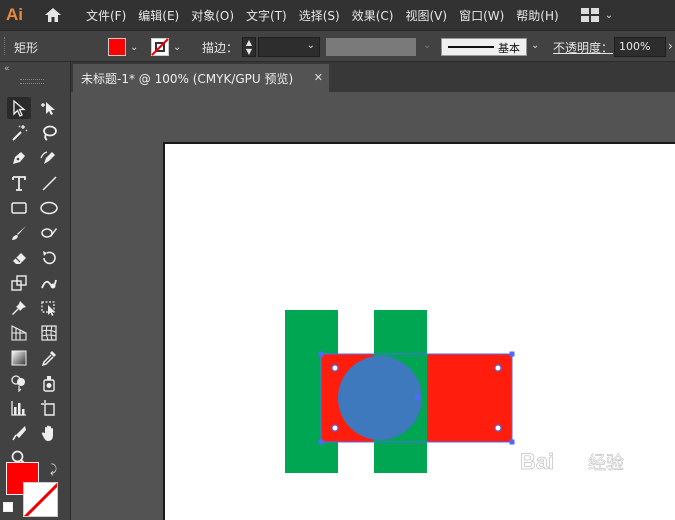 This screenshot has width=675, height=520. Describe the element at coordinates (319, 15) in the screenshot. I see `menu-select: 选择(S)` at that location.